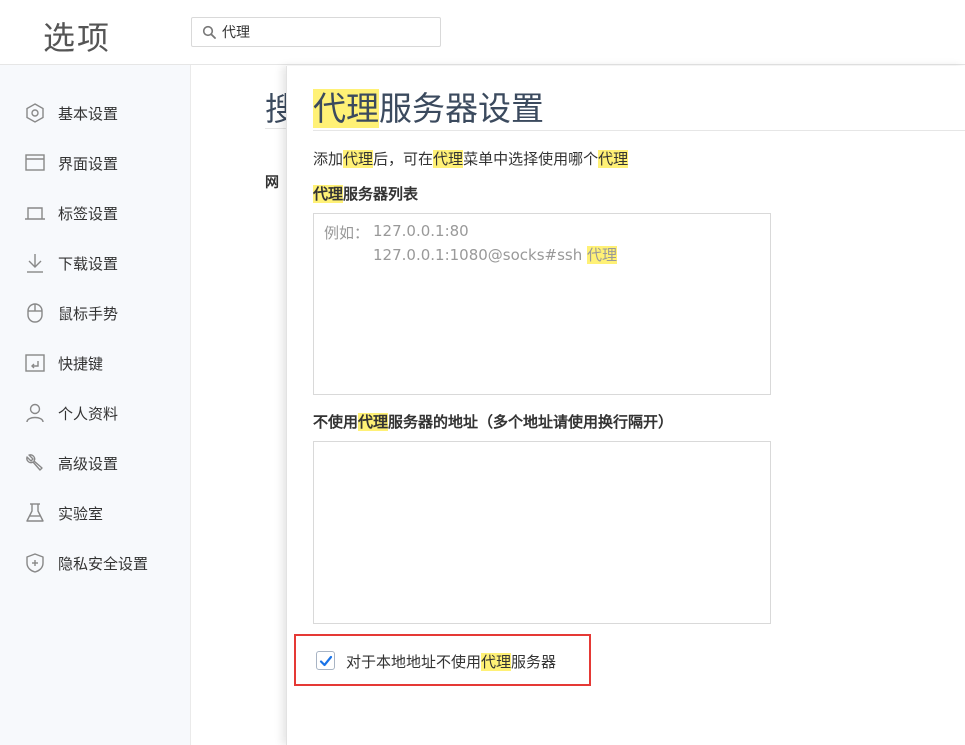  Describe the element at coordinates (77, 38) in the screenshot. I see `app-title: 选项` at that location.